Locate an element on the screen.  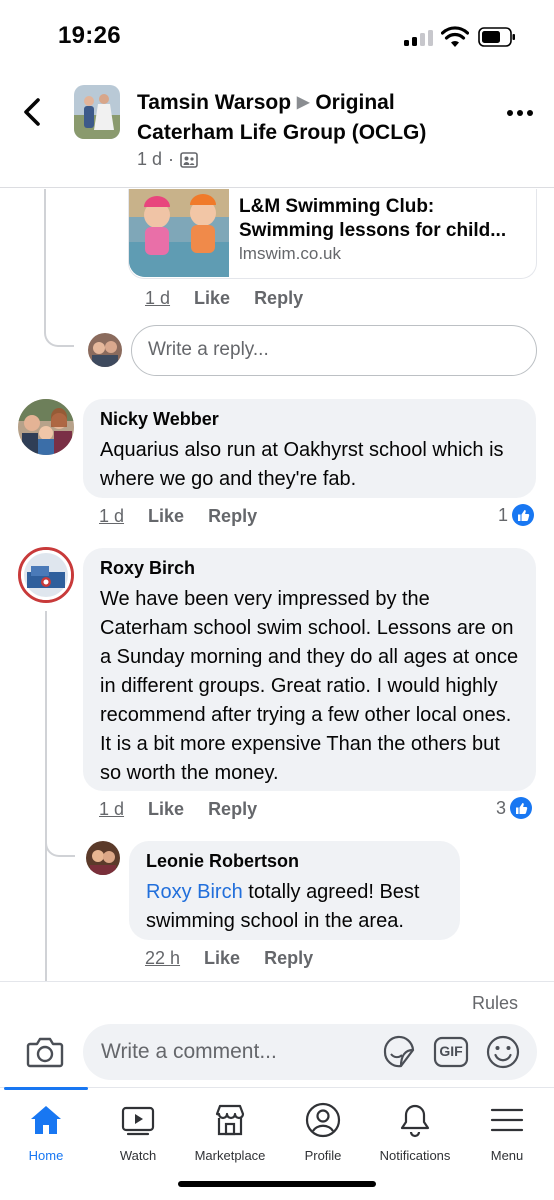
tab-watch: Watch is located at coordinates (138, 1133).